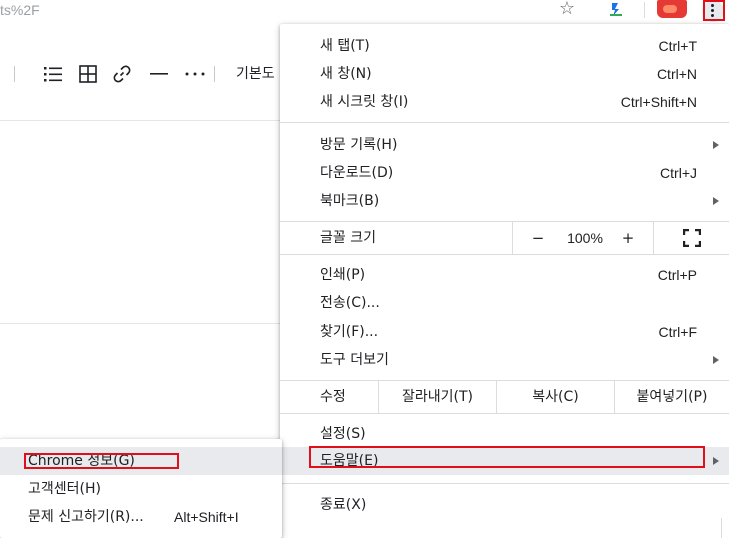 The height and width of the screenshot is (538, 729). I want to click on menu-item-new-window: 새 창(N) Ctrl+N, so click(504, 74).